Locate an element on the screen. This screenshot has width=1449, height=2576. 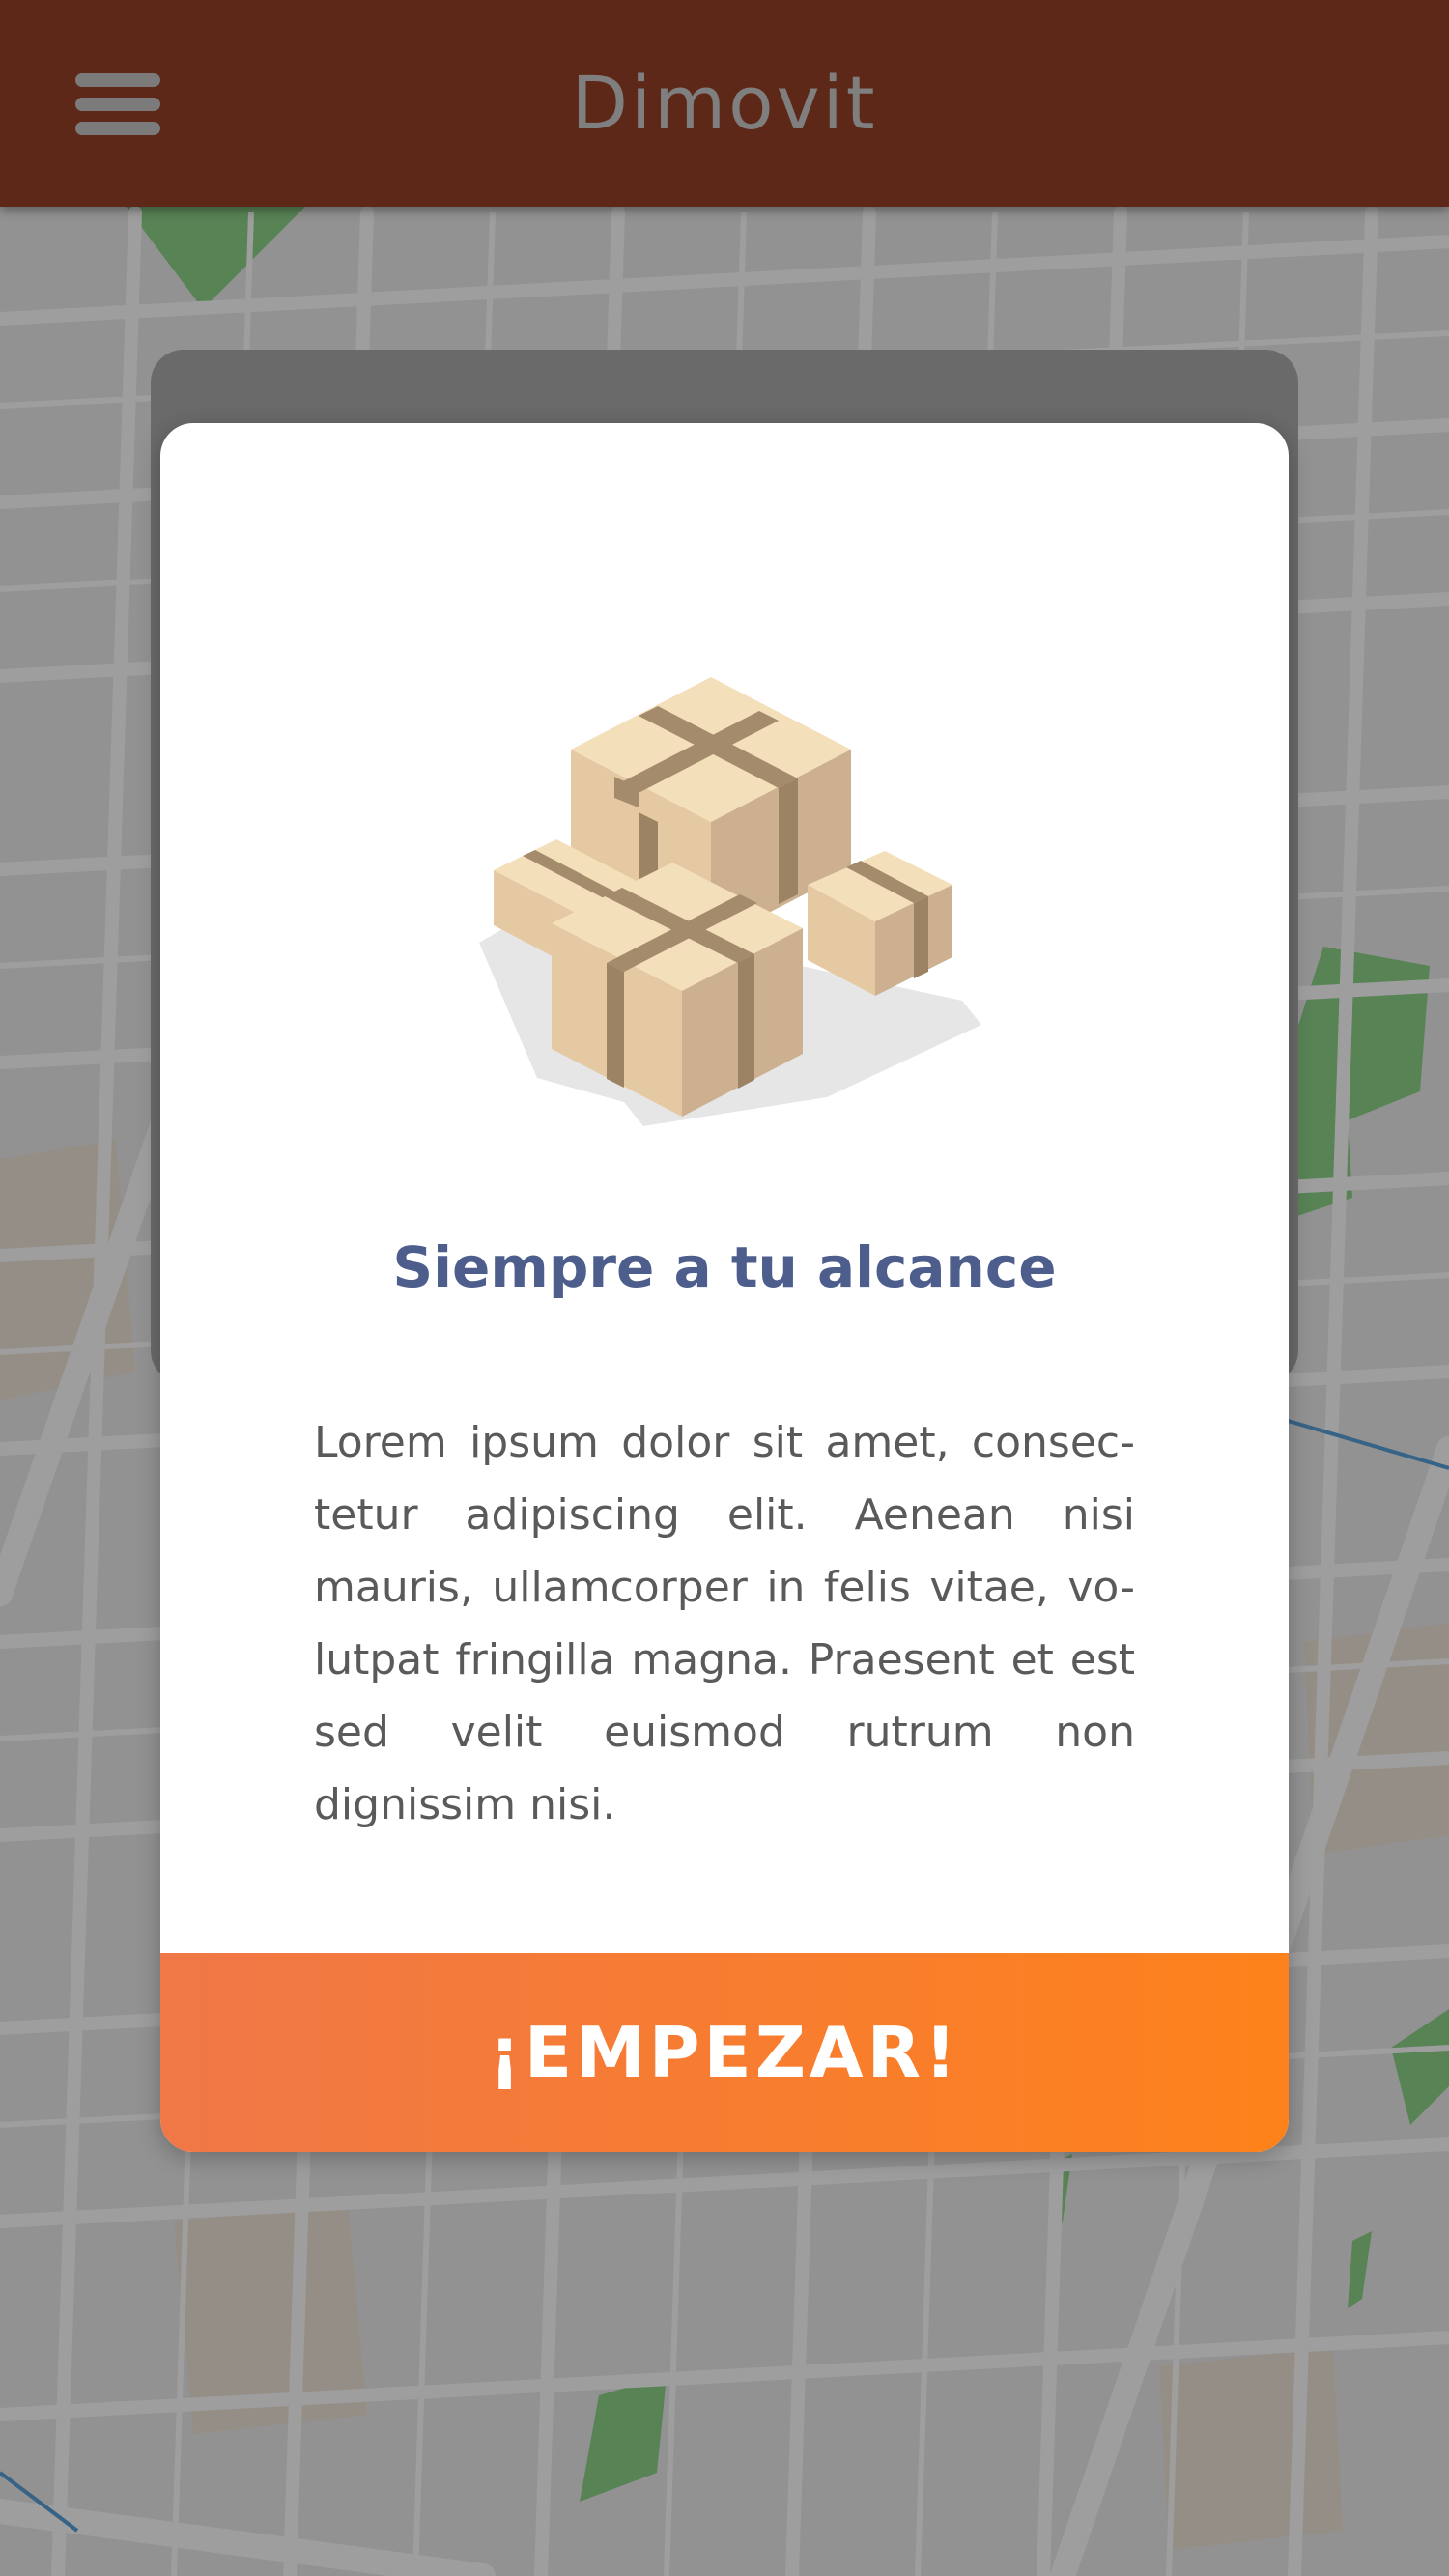
card-title: Siempre a tu alcance is located at coordinates (724, 1267).